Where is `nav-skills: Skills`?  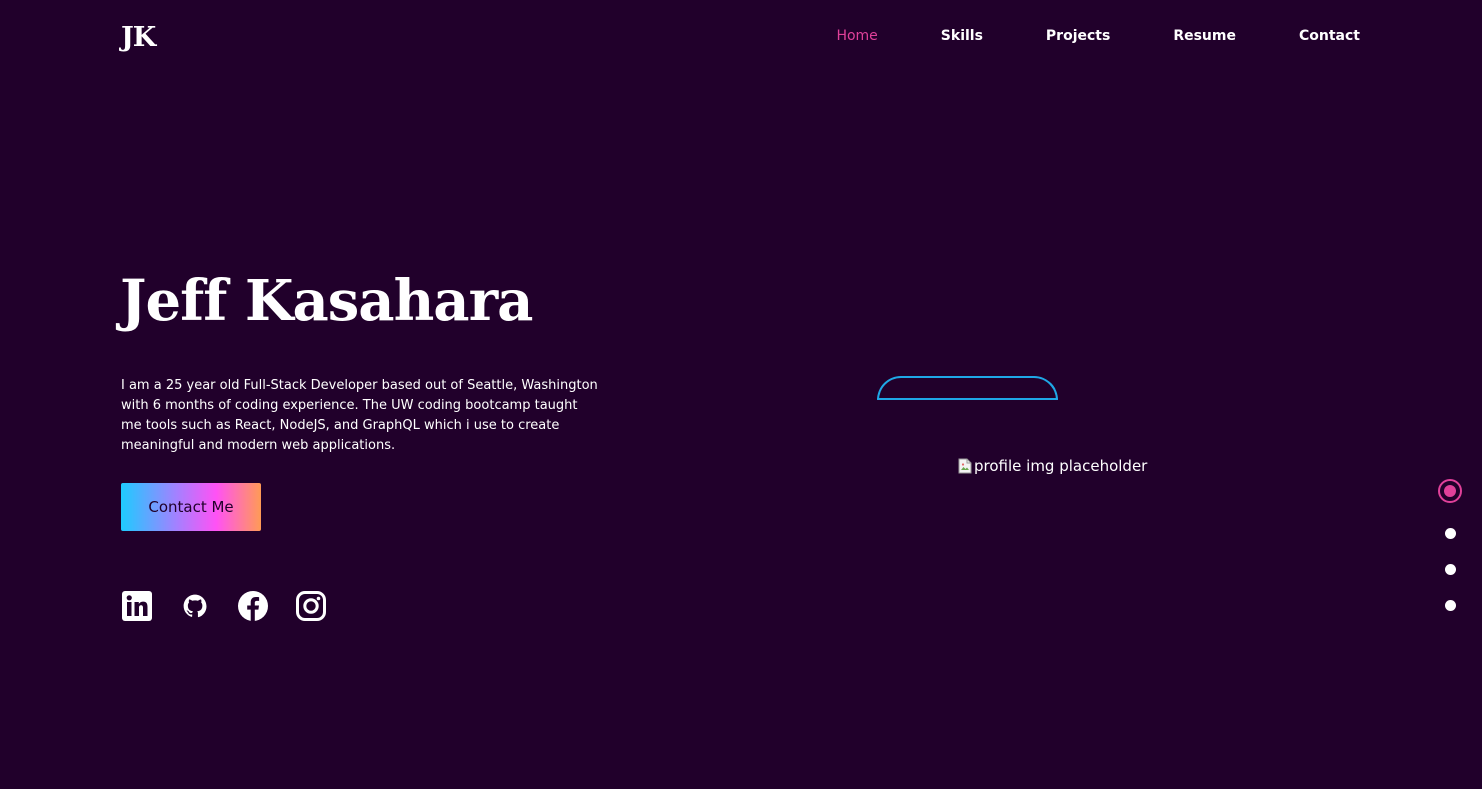
nav-skills: Skills is located at coordinates (962, 36).